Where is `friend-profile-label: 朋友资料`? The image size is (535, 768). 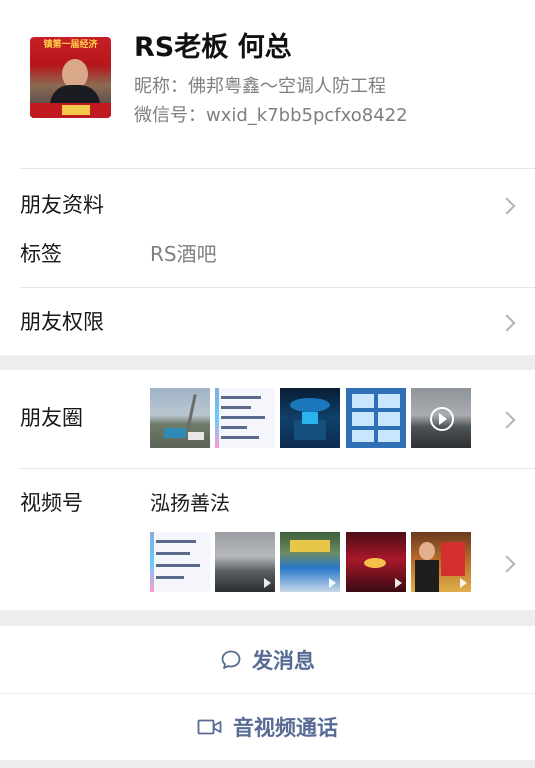 friend-profile-label: 朋友资料 is located at coordinates (62, 205).